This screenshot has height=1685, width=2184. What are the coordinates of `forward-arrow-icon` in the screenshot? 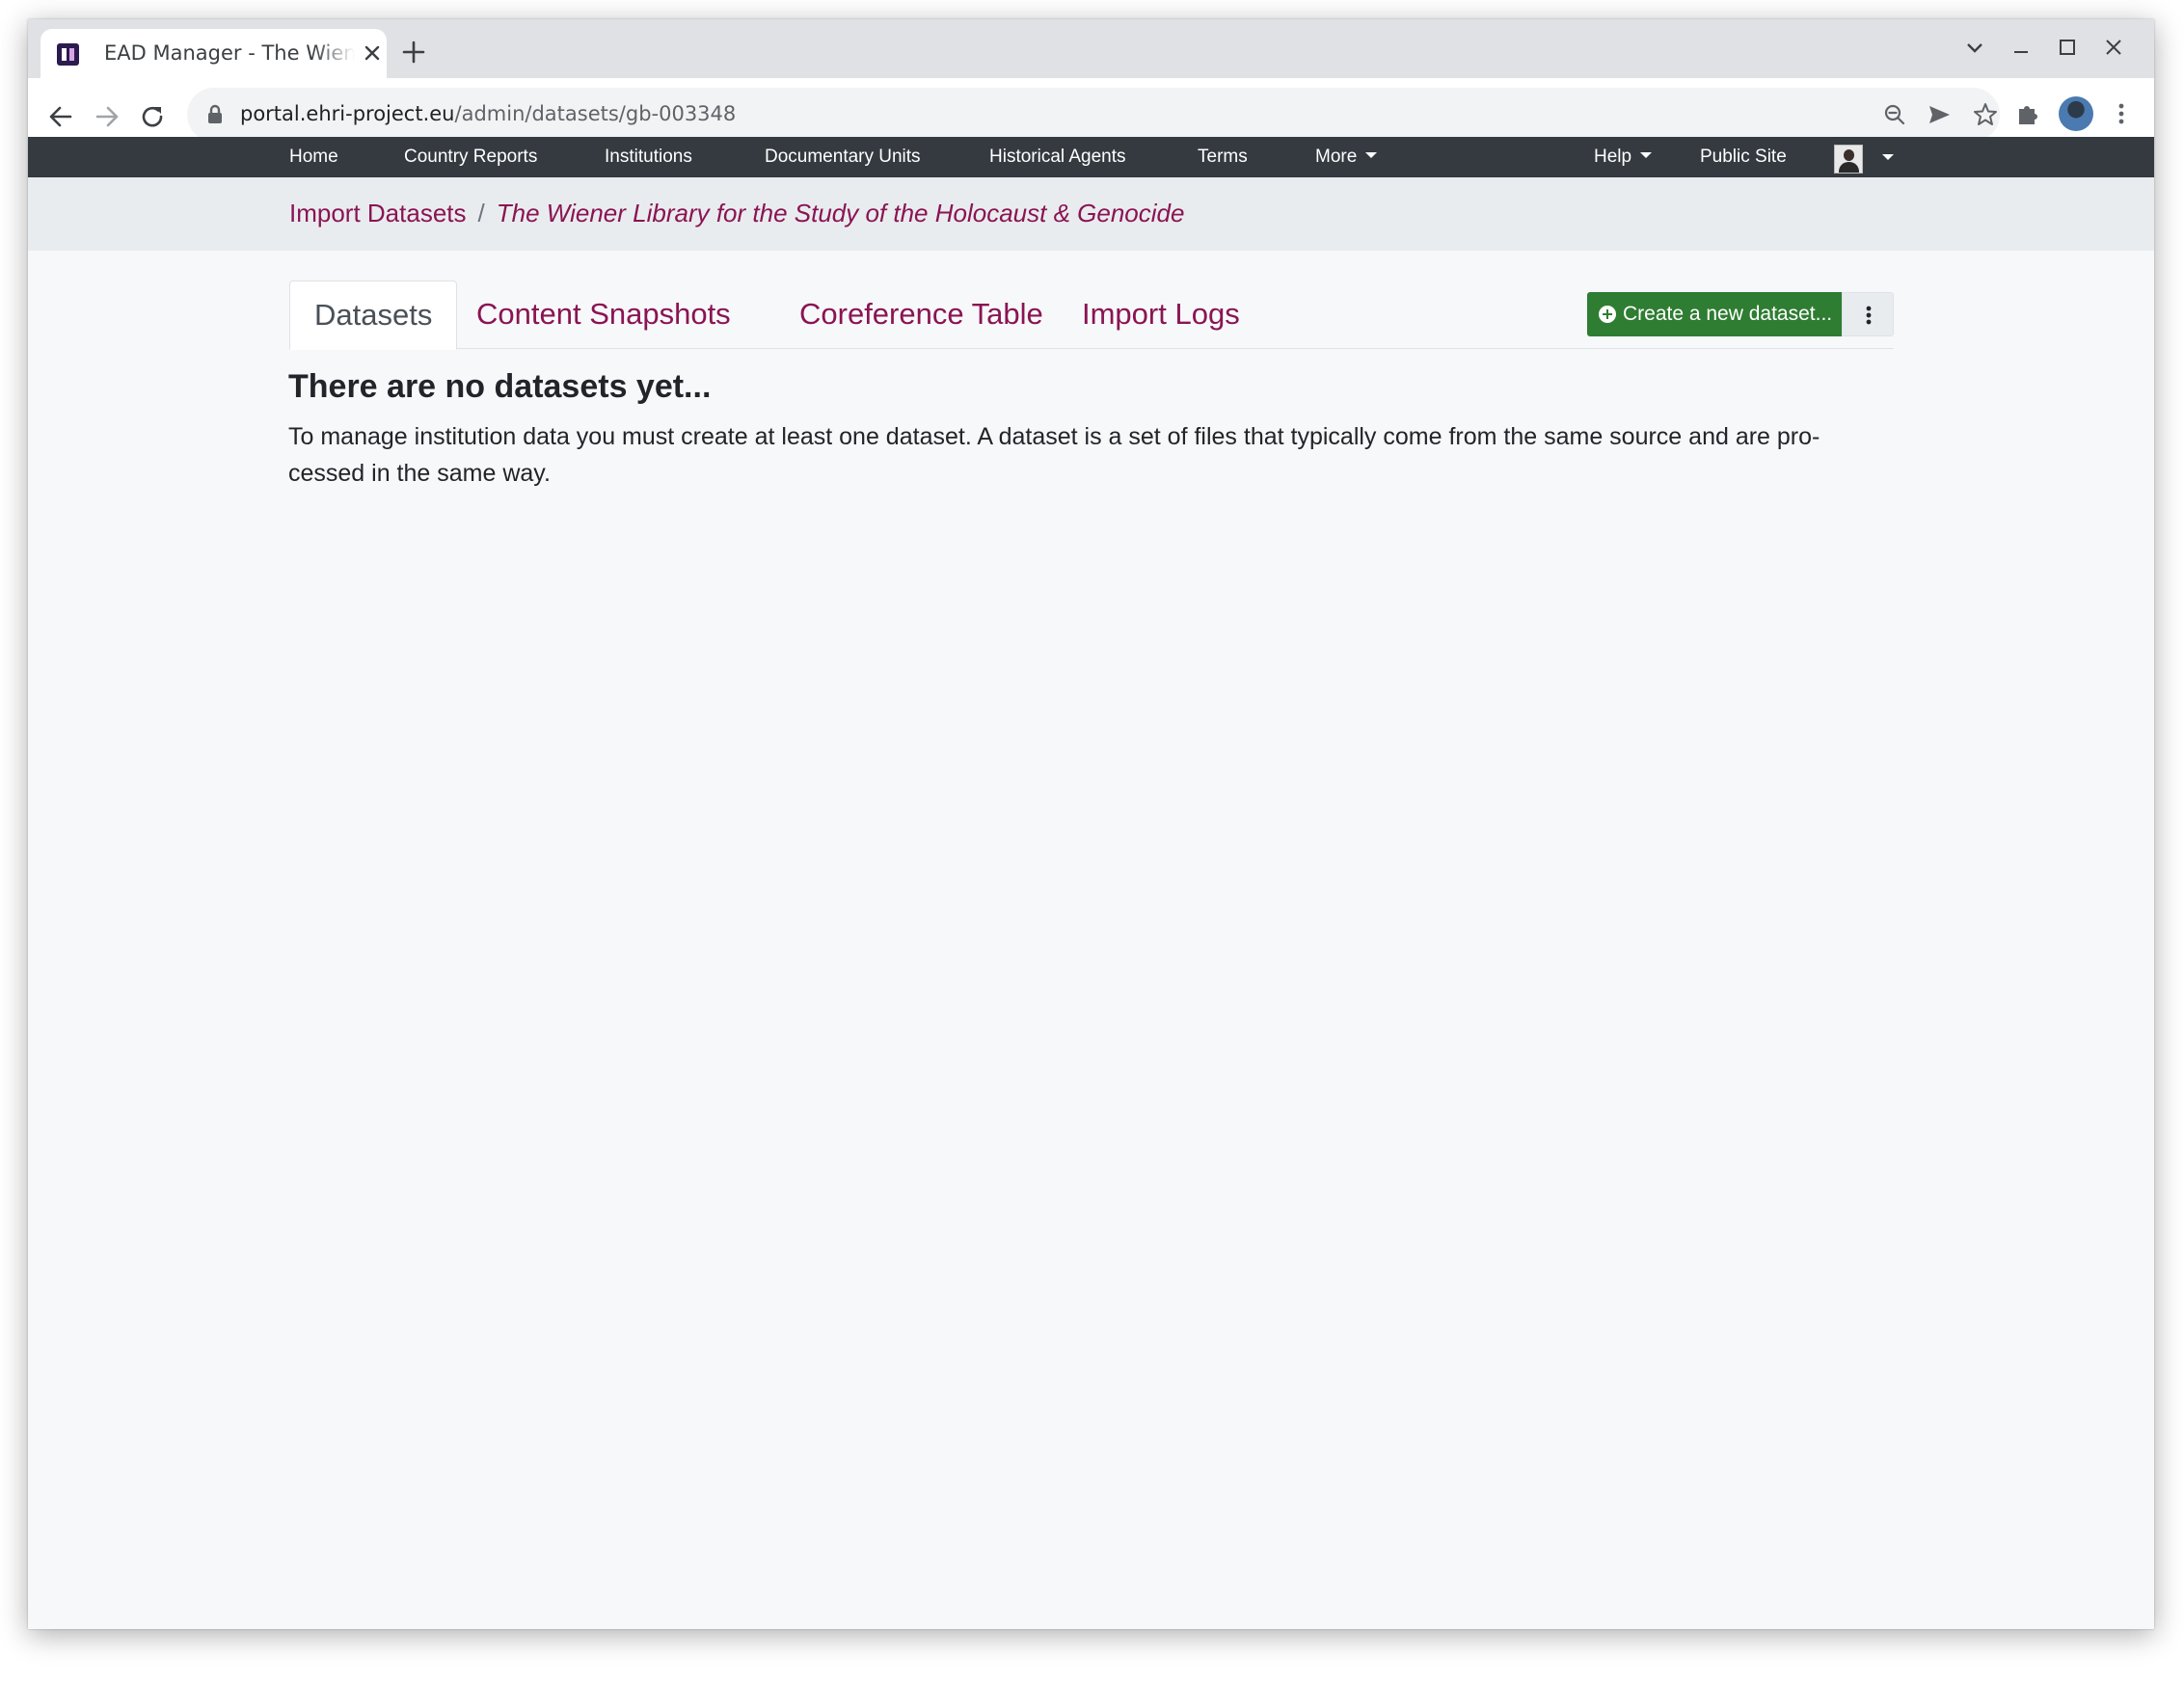 It's located at (107, 117).